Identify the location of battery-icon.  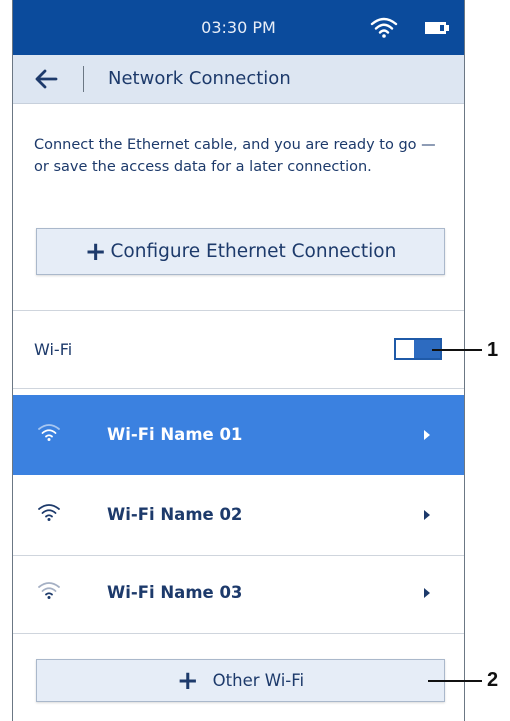
(437, 28).